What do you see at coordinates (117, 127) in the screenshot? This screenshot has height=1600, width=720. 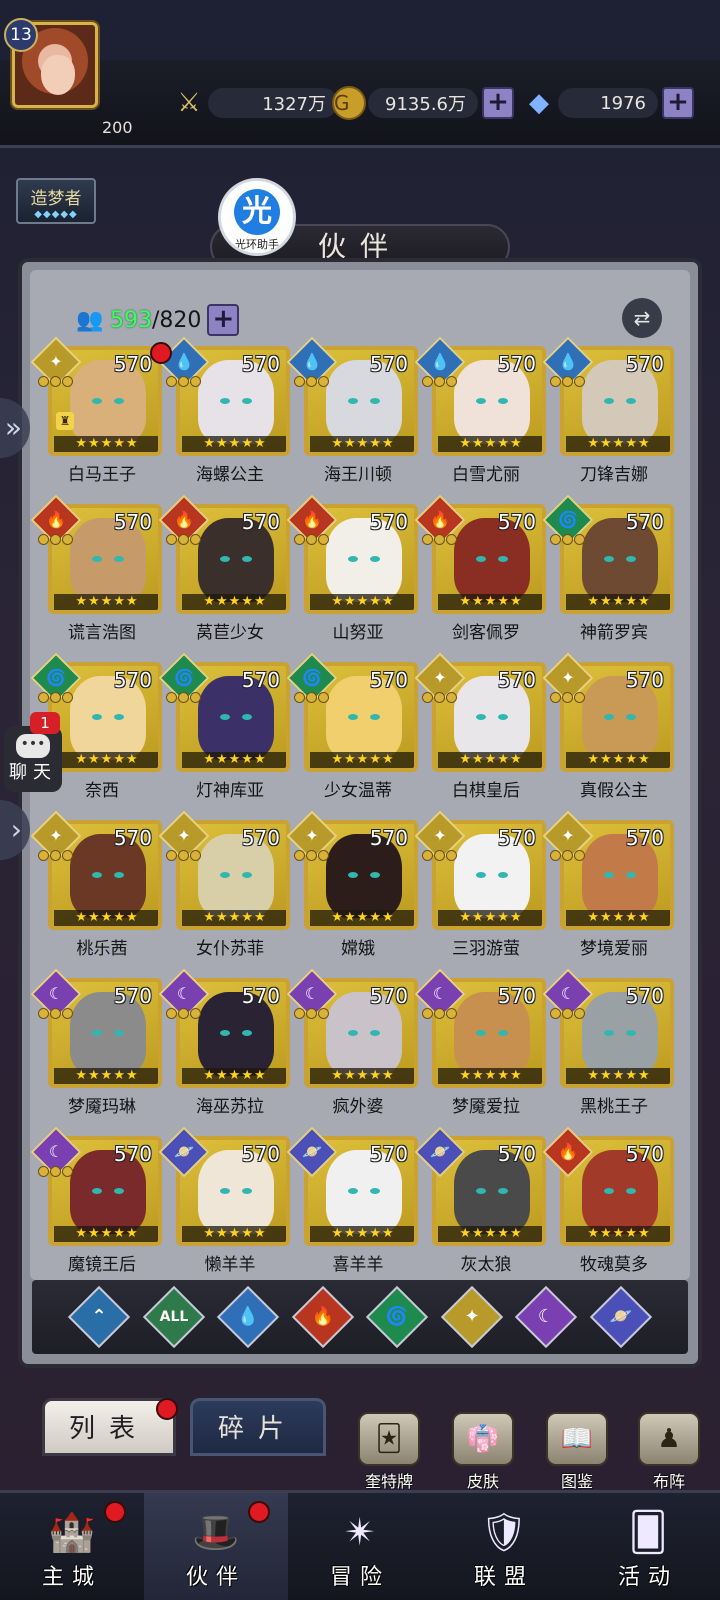 I see `player-sub-value: 200` at bounding box center [117, 127].